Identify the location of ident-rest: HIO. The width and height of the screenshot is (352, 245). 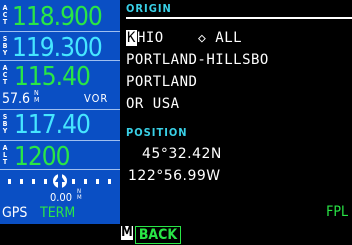
(150, 38).